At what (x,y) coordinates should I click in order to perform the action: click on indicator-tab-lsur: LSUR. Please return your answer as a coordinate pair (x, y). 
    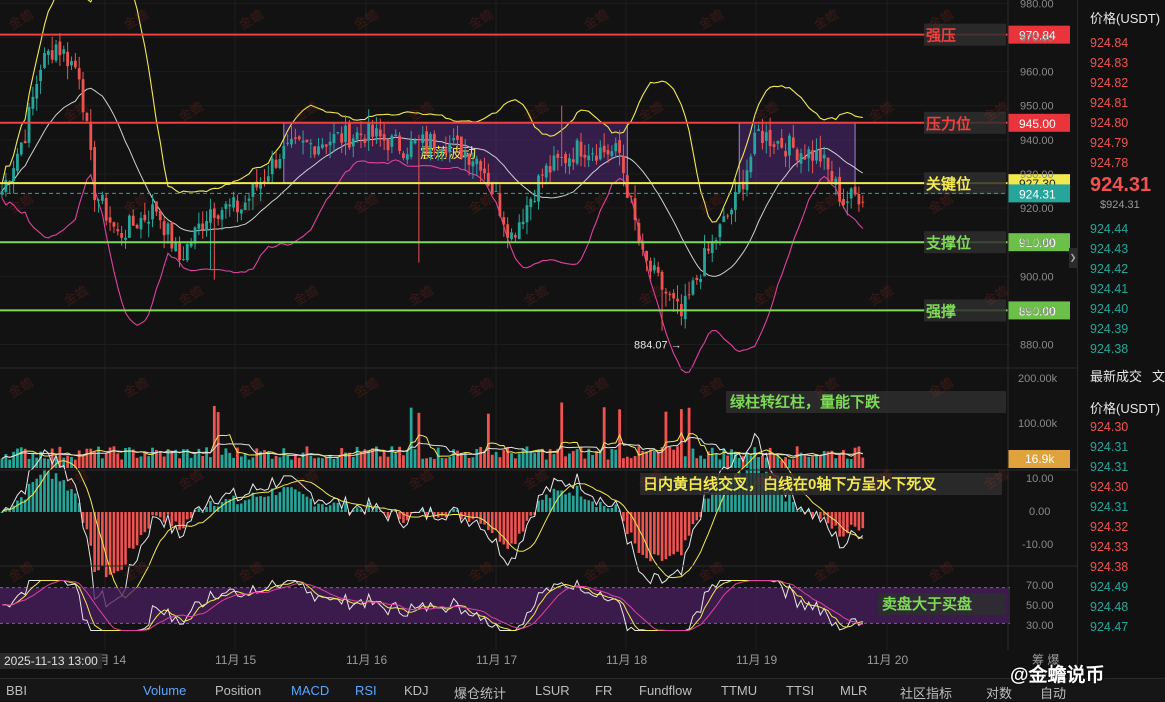
    Looking at the image, I should click on (552, 690).